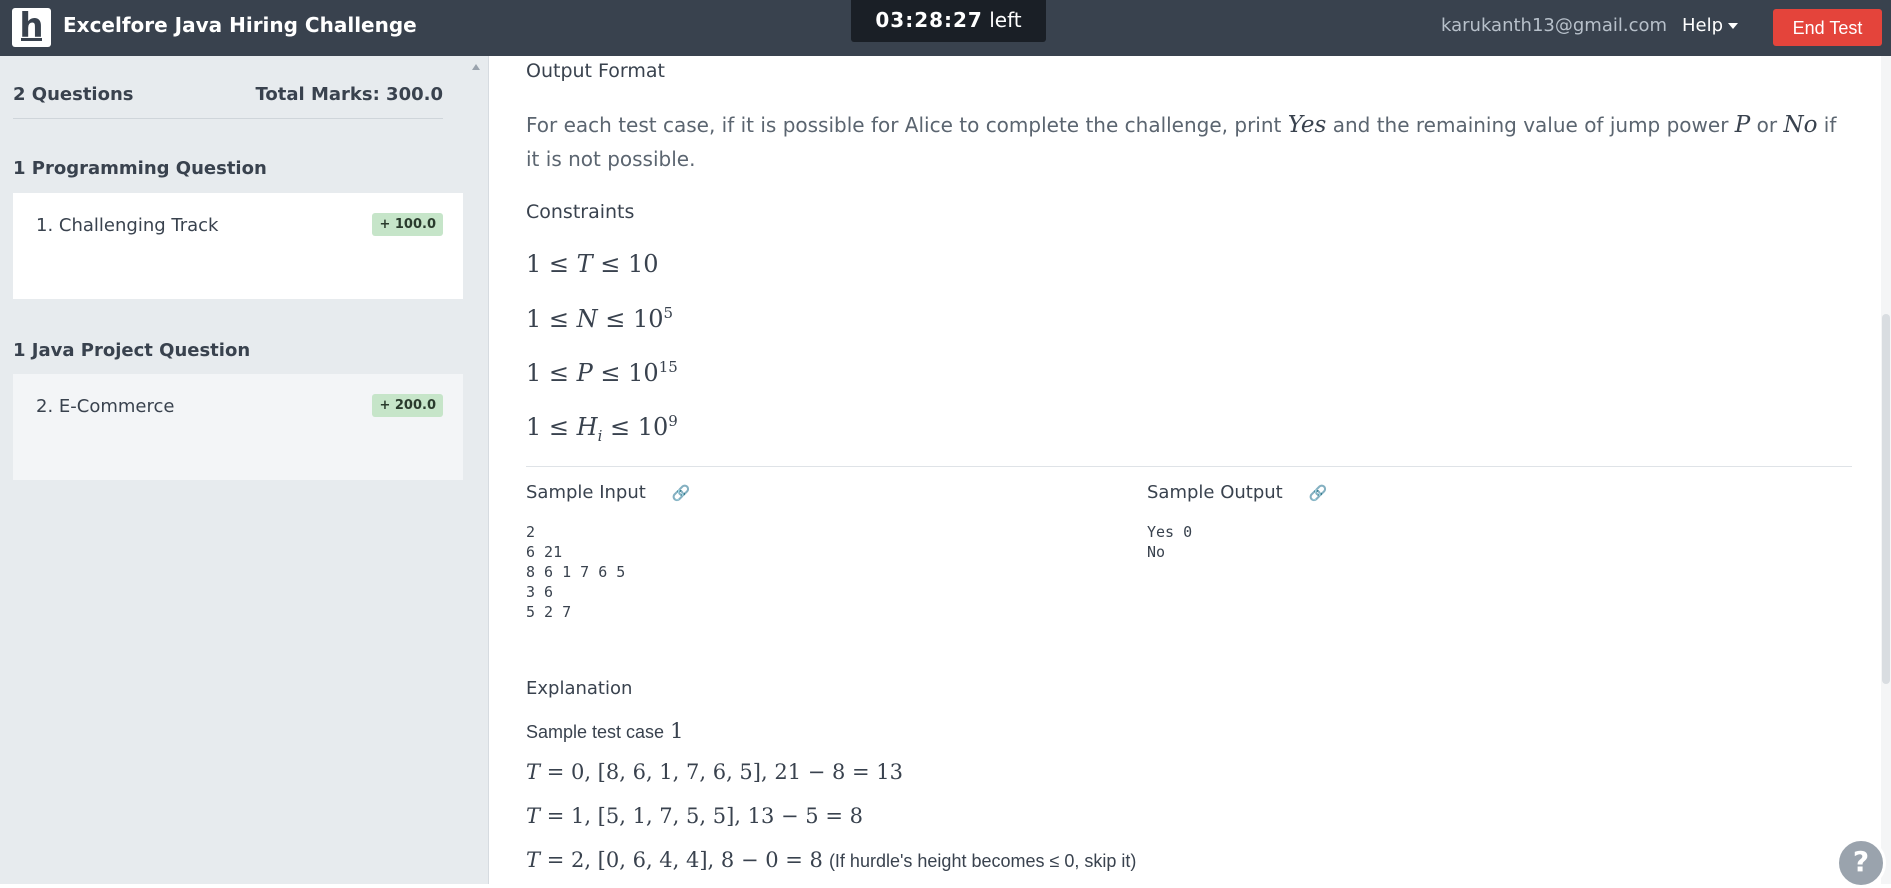 The width and height of the screenshot is (1891, 888). I want to click on constraint-p: 1 ≤ P ≤ 1015, so click(602, 372).